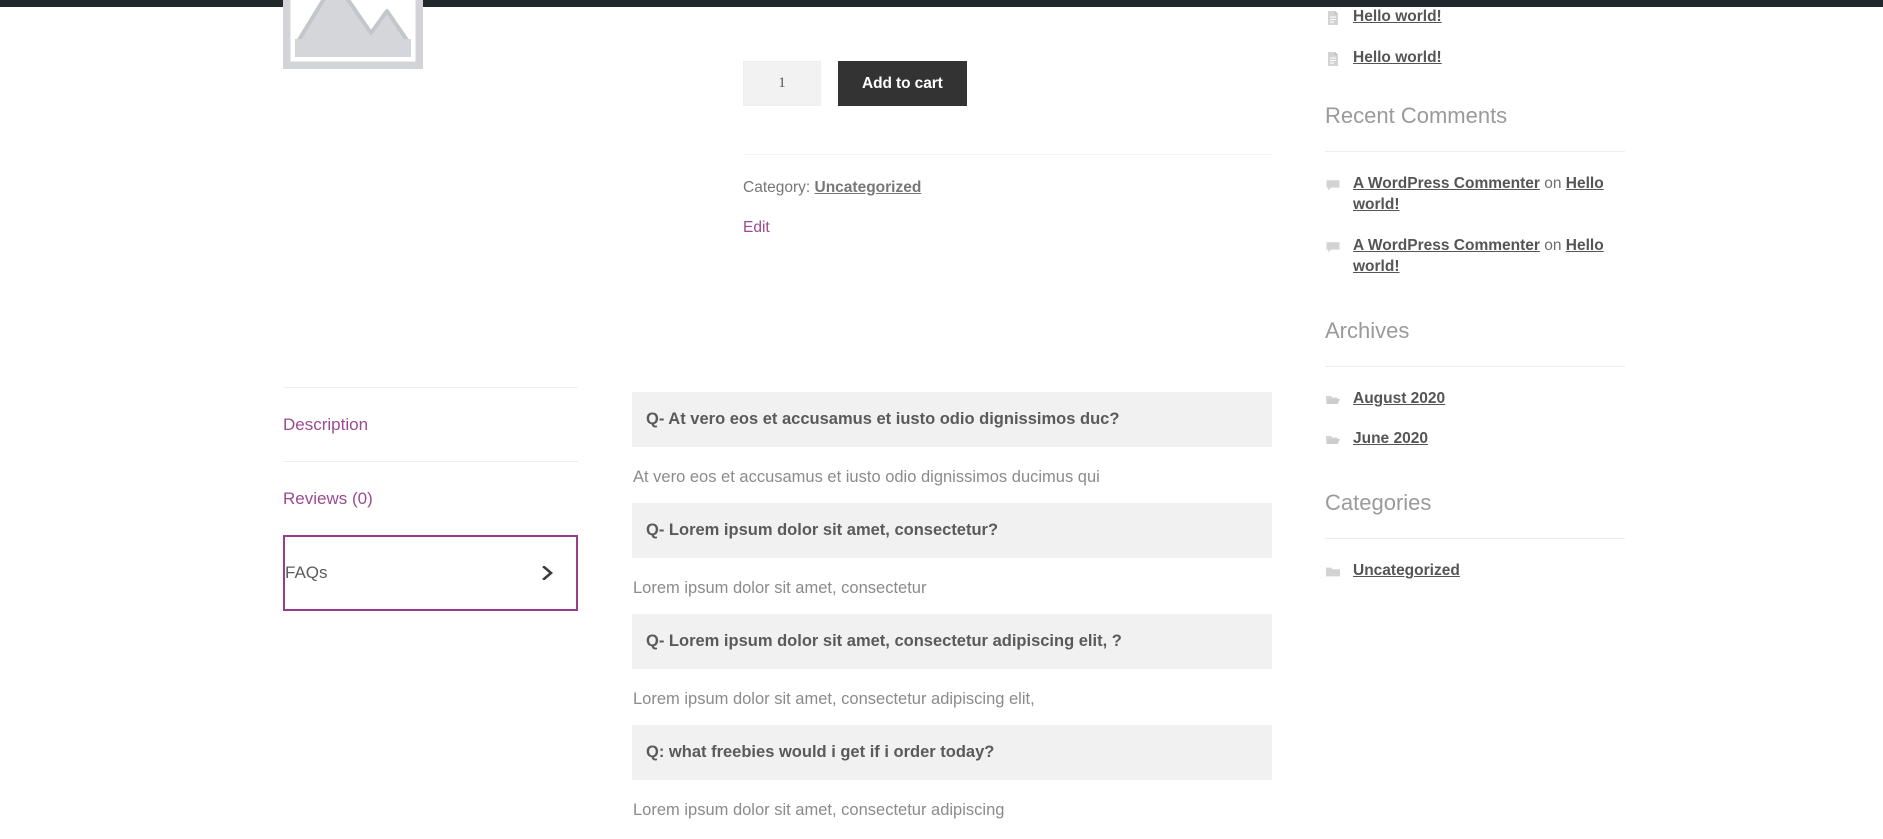 The width and height of the screenshot is (1883, 839). Describe the element at coordinates (1367, 330) in the screenshot. I see `archives-heading: Archives` at that location.